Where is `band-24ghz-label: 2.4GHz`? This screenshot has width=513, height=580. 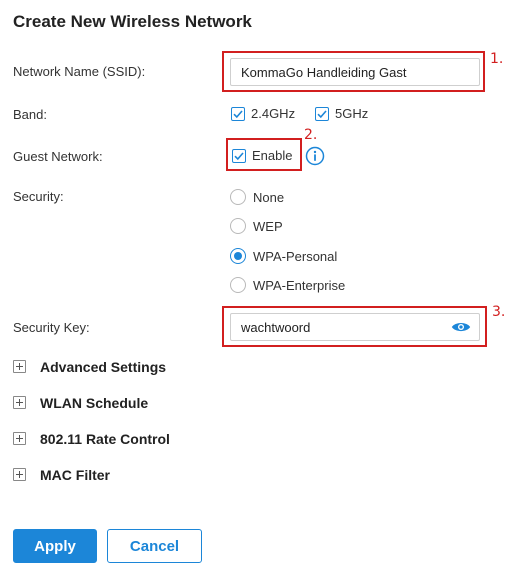
band-24ghz-label: 2.4GHz is located at coordinates (273, 113).